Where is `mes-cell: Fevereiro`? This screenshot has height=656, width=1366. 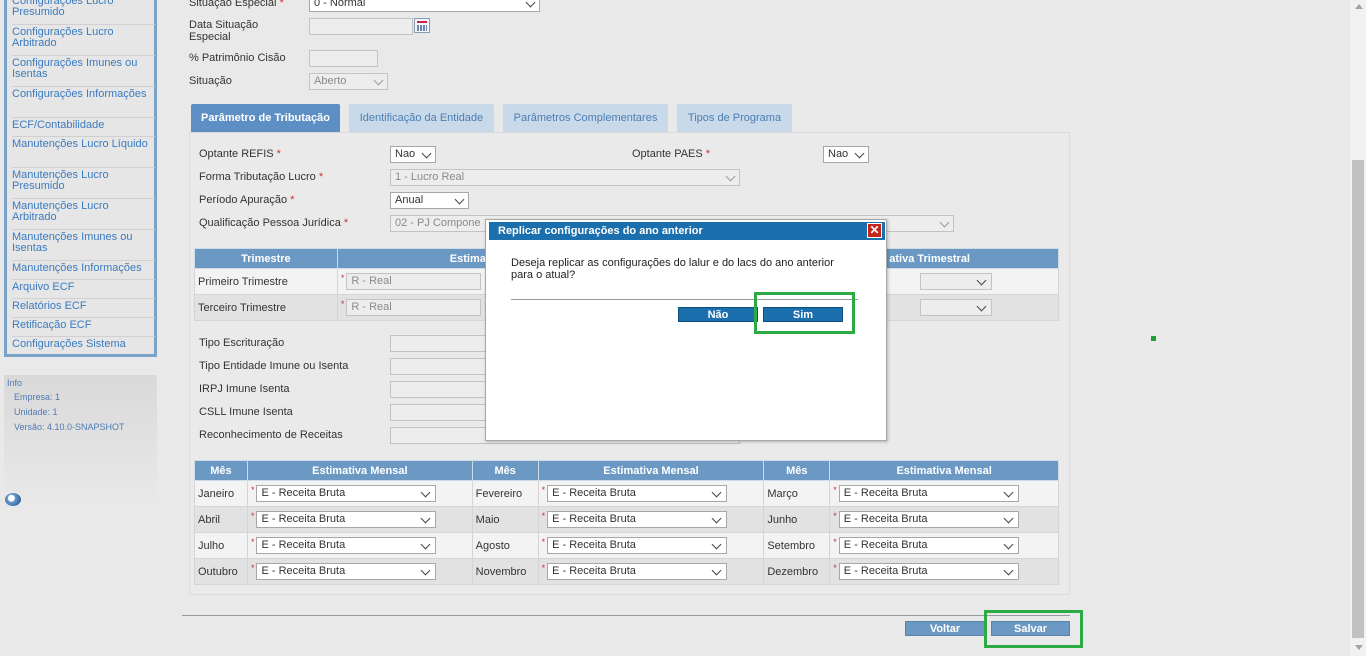
mes-cell: Fevereiro is located at coordinates (505, 493).